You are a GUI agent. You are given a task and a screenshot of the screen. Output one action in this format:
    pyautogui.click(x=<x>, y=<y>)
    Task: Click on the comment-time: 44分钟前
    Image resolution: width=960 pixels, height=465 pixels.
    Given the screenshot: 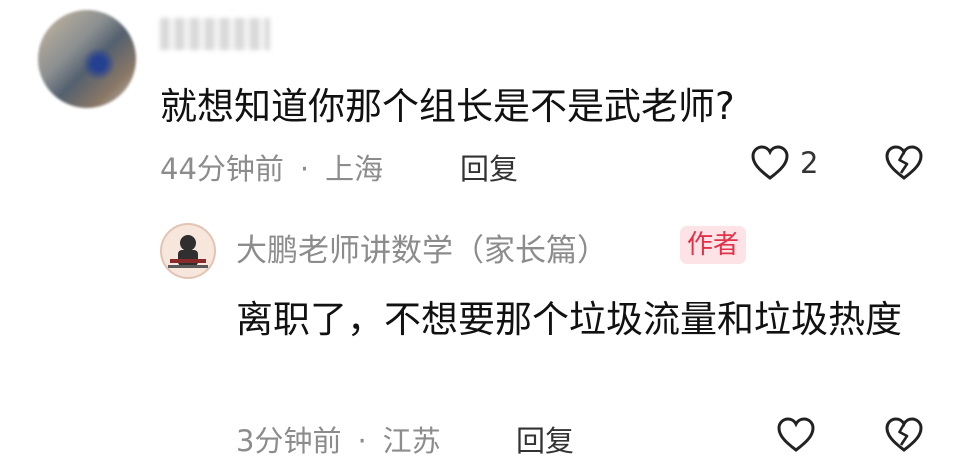 What is the action you would take?
    pyautogui.click(x=222, y=169)
    